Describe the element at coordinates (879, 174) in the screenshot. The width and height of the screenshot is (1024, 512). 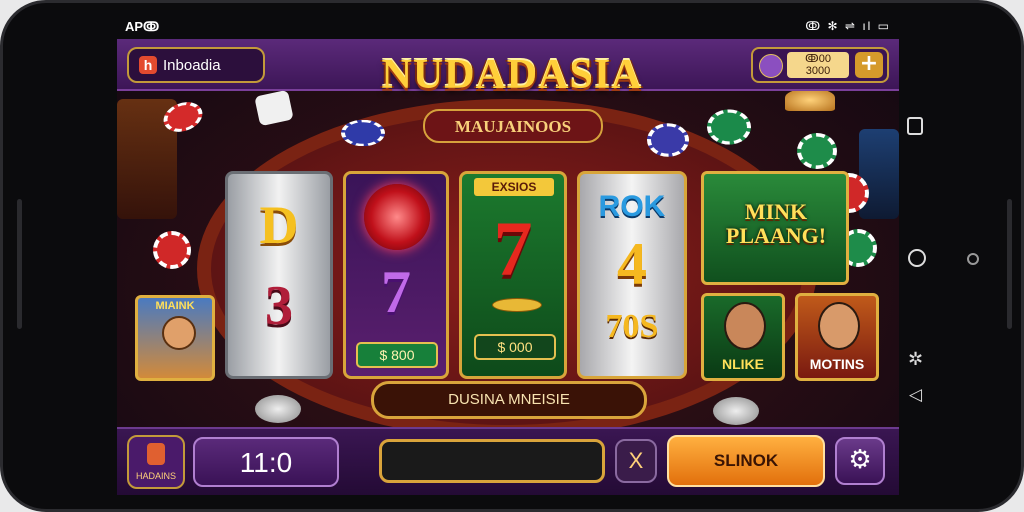
I see `slot-machine-bg-right` at that location.